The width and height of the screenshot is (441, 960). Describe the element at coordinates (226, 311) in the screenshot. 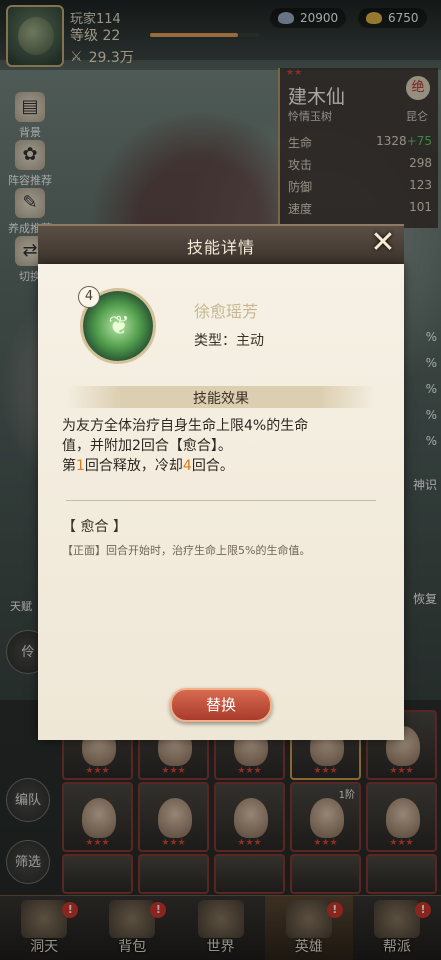

I see `skill-name: 徐愈瑶芳` at that location.